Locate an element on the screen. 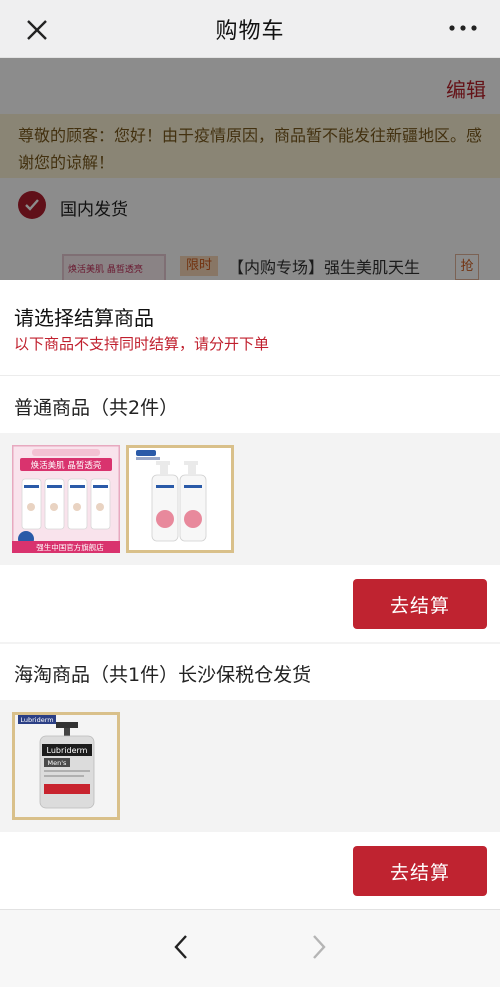 The height and width of the screenshot is (987, 500). product-image-row: Lubriderm Lubriderm Men's is located at coordinates (250, 766).